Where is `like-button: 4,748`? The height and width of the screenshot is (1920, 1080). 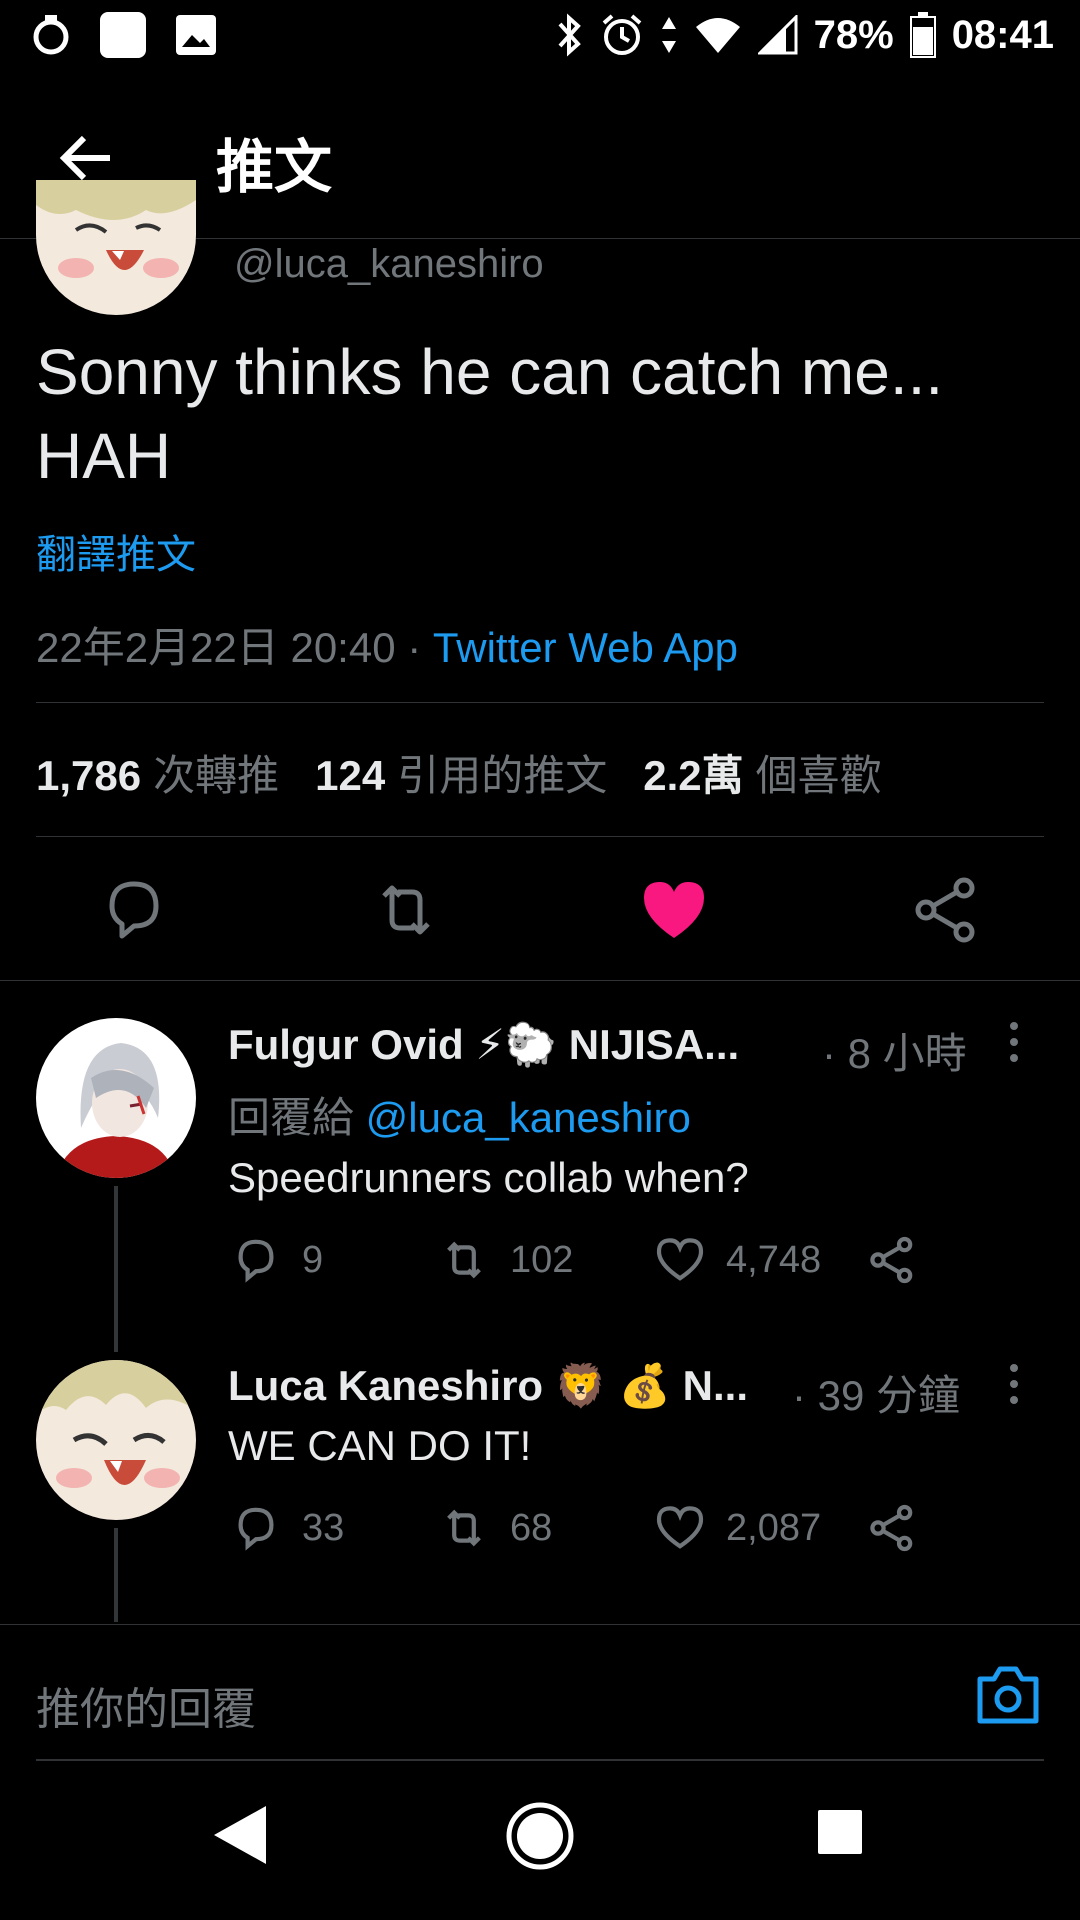
like-button: 4,748 is located at coordinates (736, 1260).